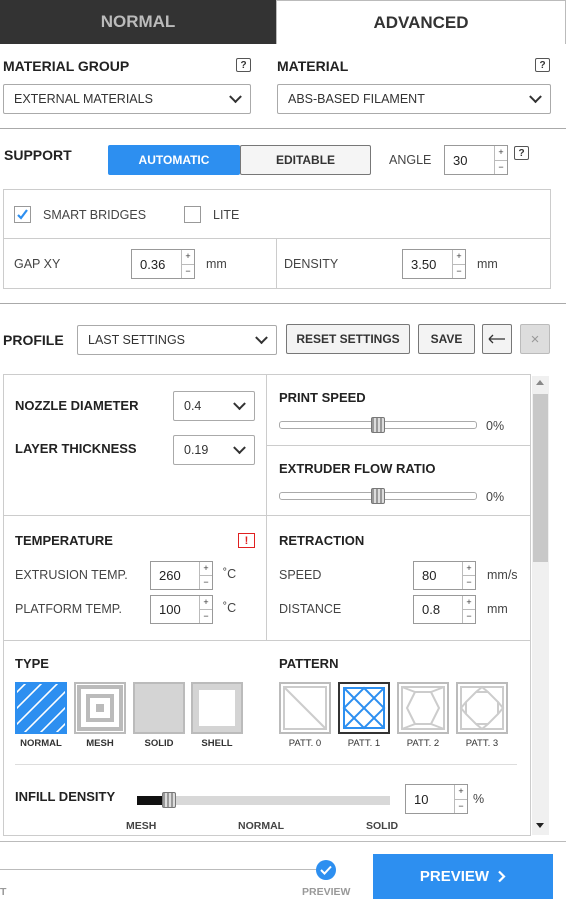 The image size is (566, 899). I want to click on gap-xy-label: GAP XY, so click(37, 264).